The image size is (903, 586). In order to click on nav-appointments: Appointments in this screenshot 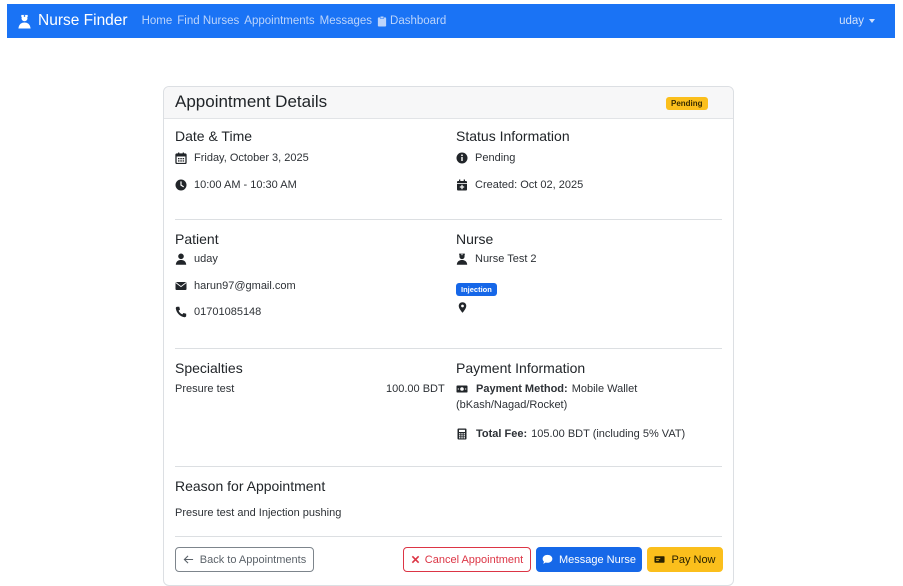, I will do `click(279, 21)`.